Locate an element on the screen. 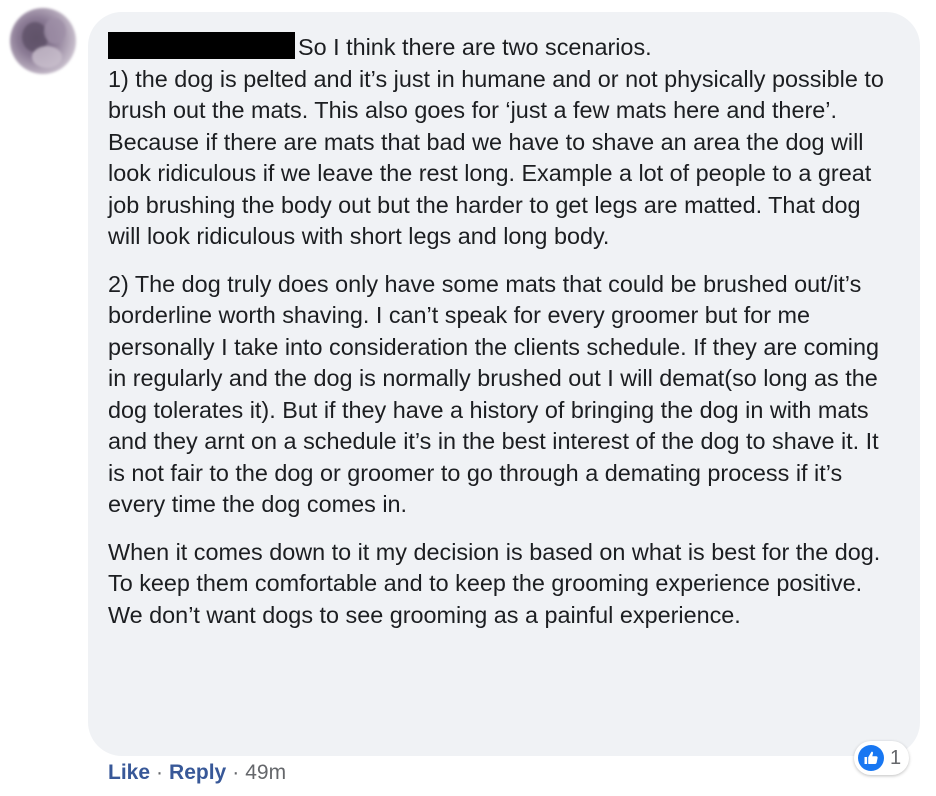 The width and height of the screenshot is (936, 796). reaction-summary: 1 is located at coordinates (882, 758).